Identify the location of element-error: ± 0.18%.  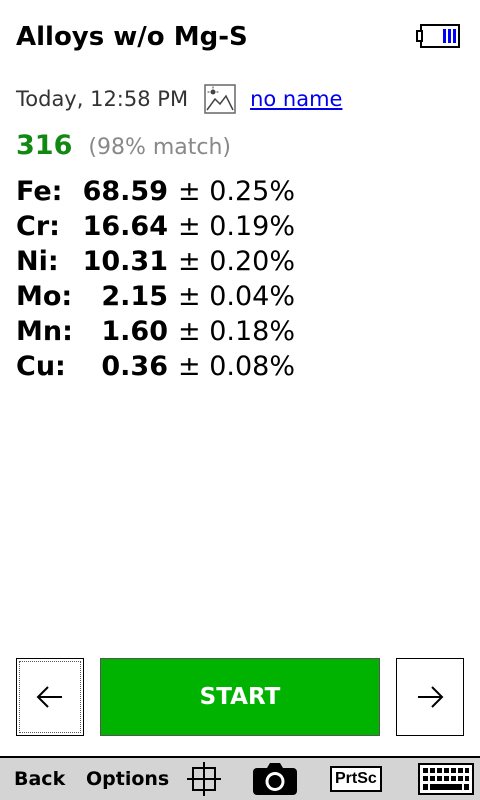
(236, 331).